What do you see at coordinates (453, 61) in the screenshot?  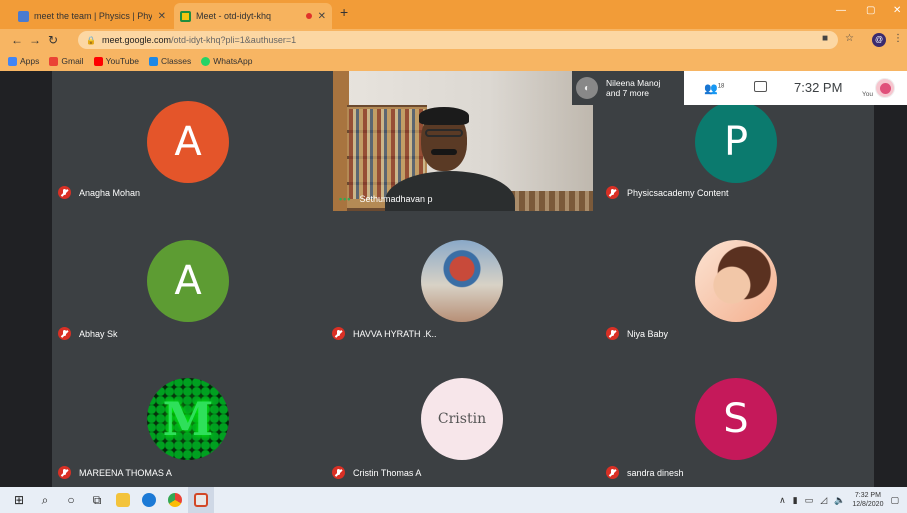 I see `bookmarks-bar: Apps Gmail YouTube Classes WhatsApp` at bounding box center [453, 61].